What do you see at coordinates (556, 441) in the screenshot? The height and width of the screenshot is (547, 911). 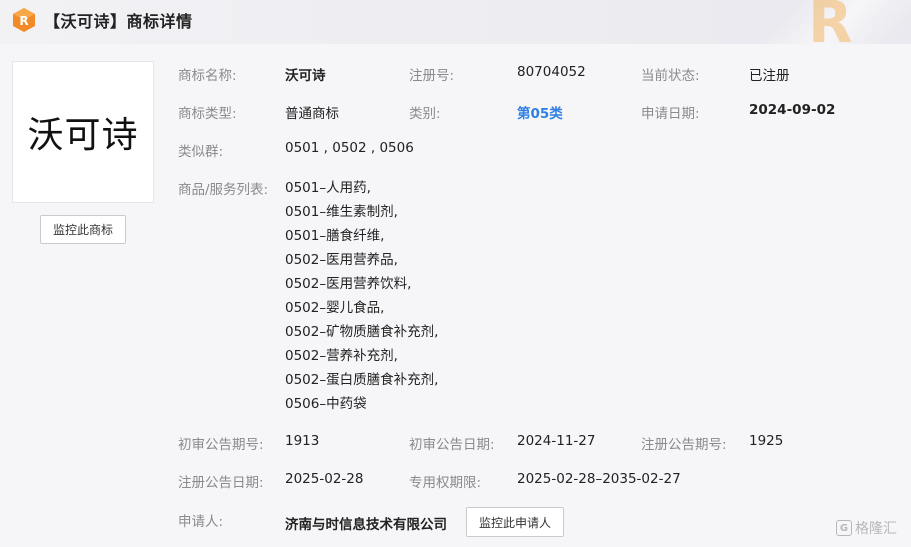 I see `prelim-date-value: 2024-11-27` at bounding box center [556, 441].